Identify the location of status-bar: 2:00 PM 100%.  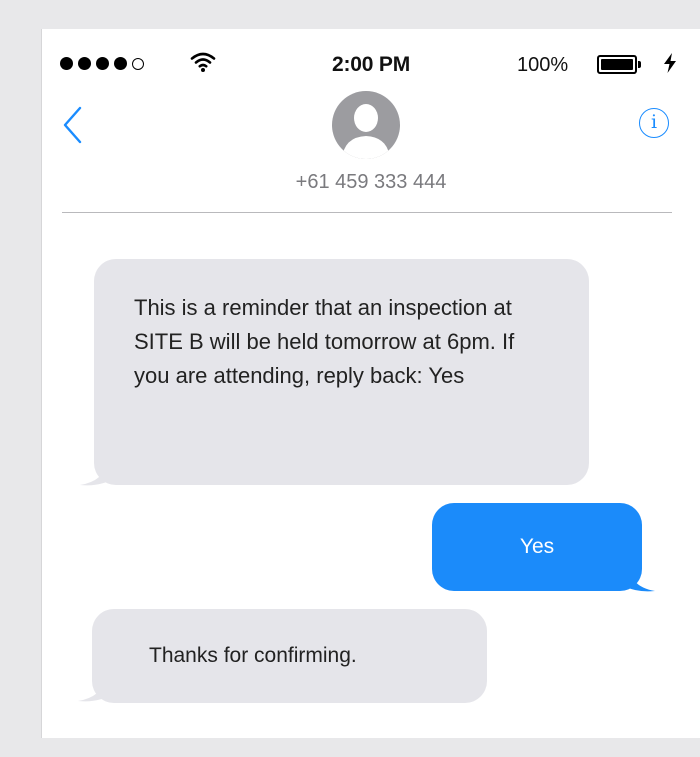
(371, 64).